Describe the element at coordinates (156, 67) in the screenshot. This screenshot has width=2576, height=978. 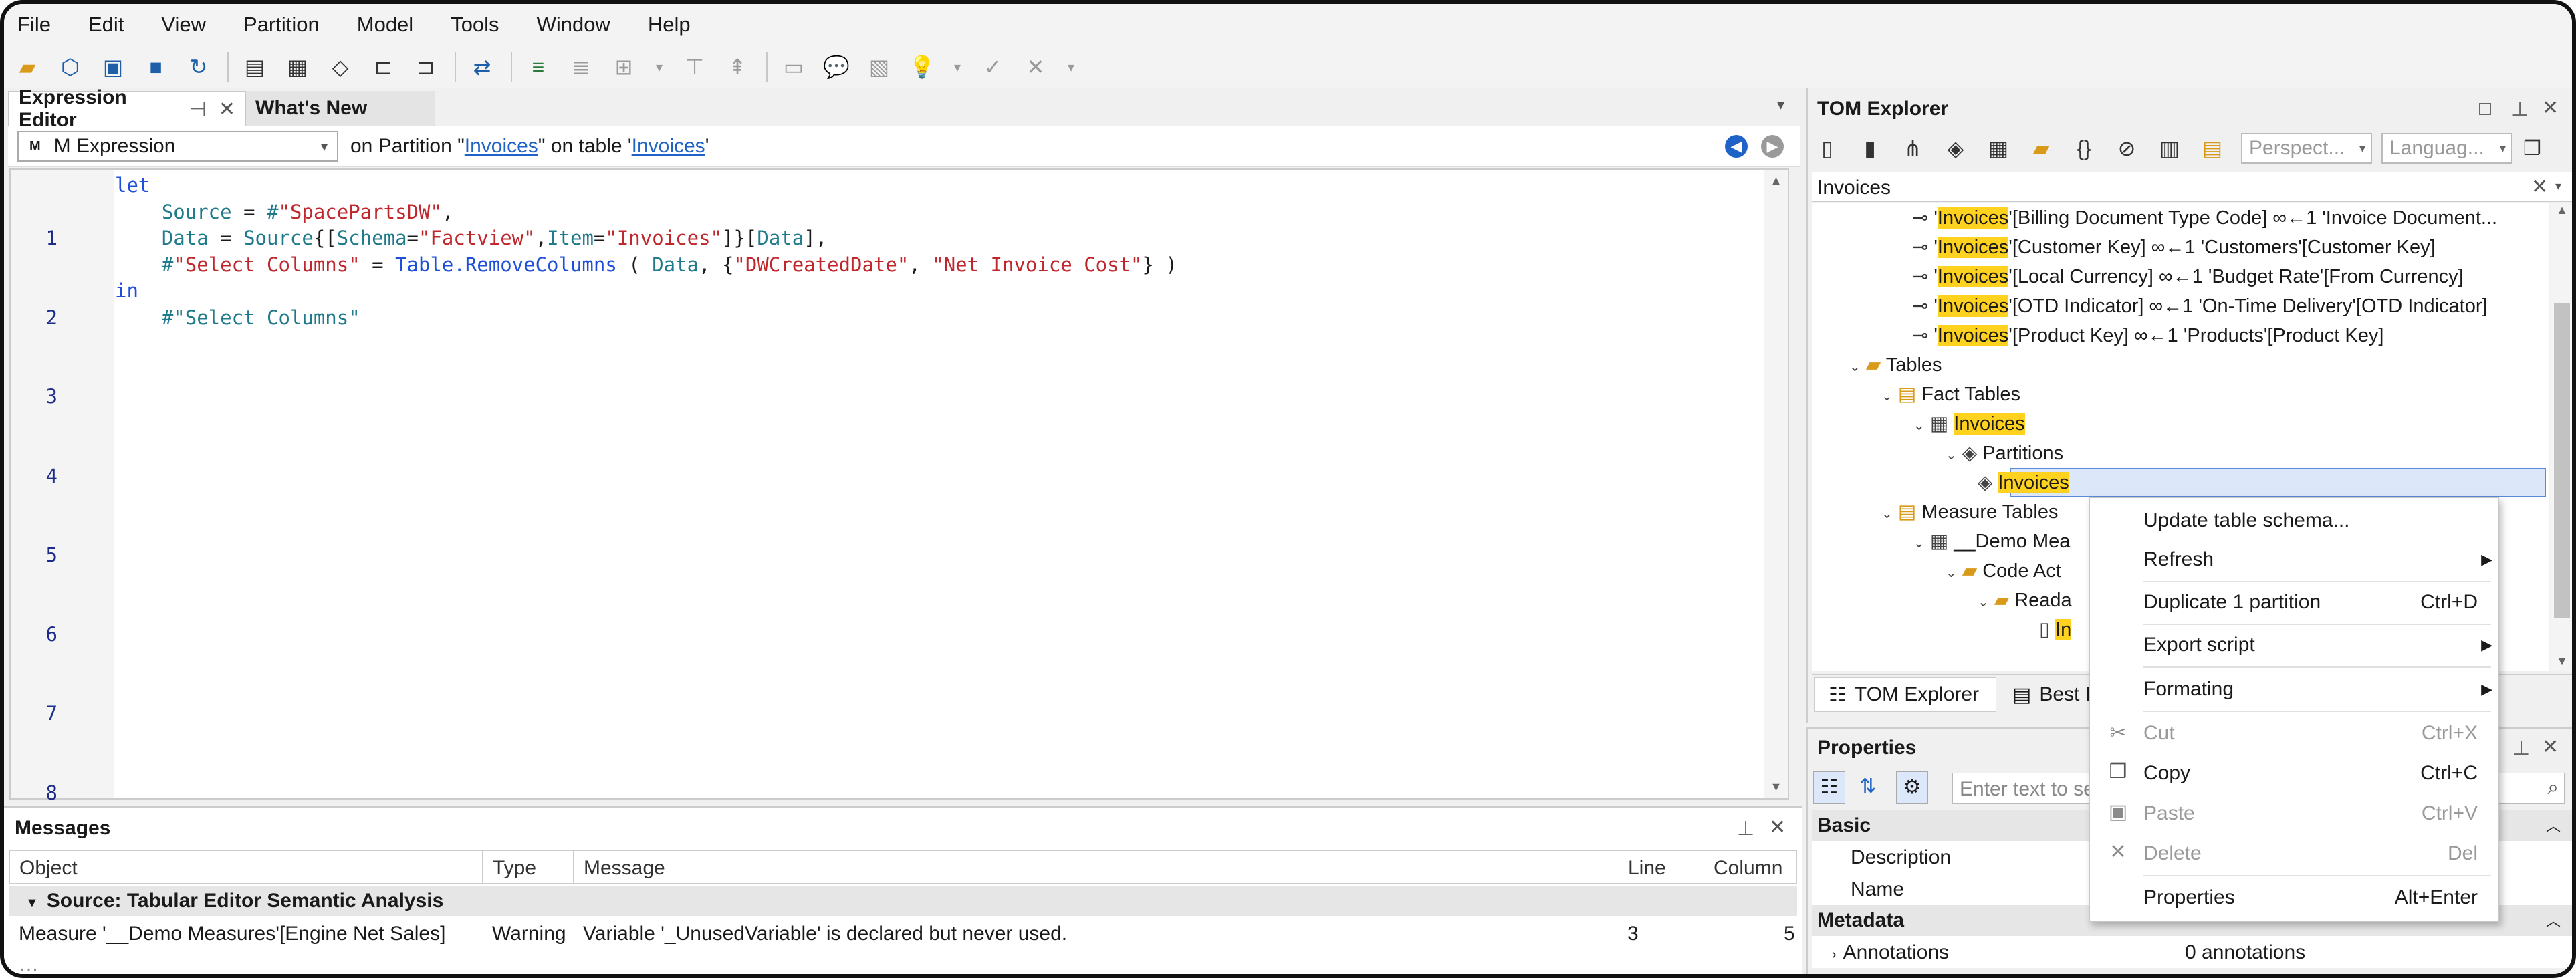
I see `save-icon: ■` at that location.